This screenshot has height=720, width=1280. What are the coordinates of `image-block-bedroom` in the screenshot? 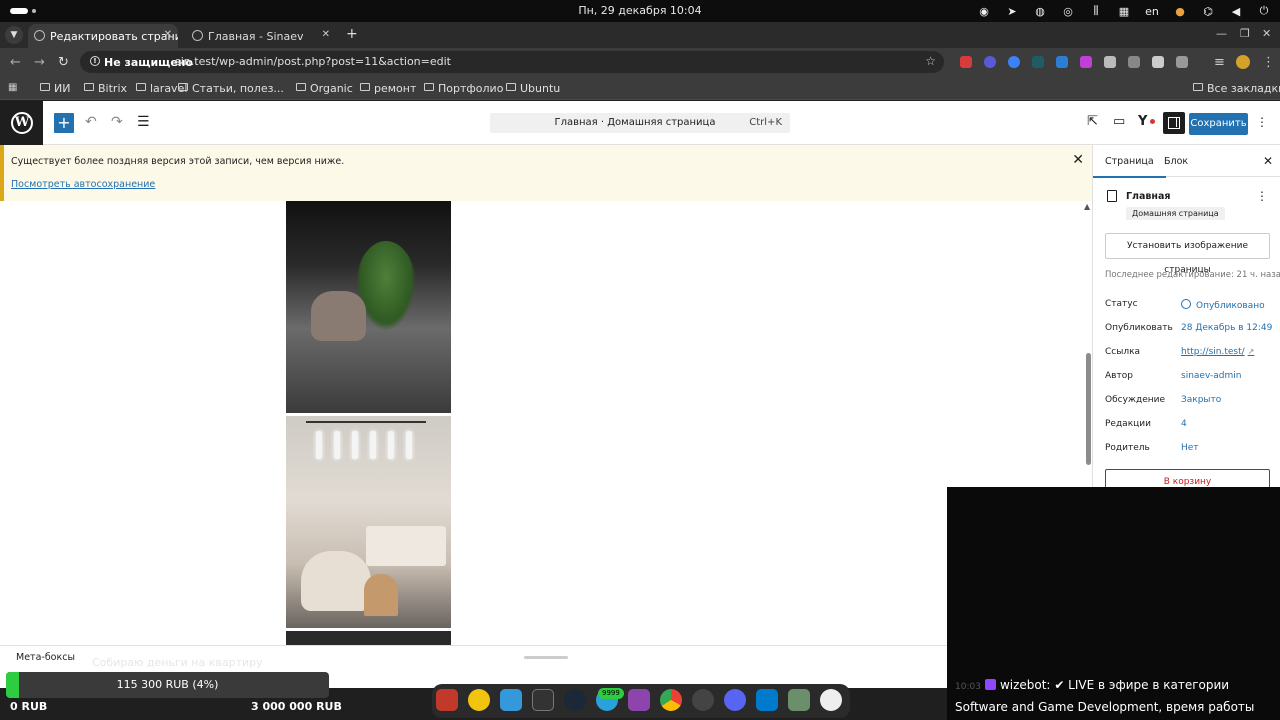 It's located at (368, 522).